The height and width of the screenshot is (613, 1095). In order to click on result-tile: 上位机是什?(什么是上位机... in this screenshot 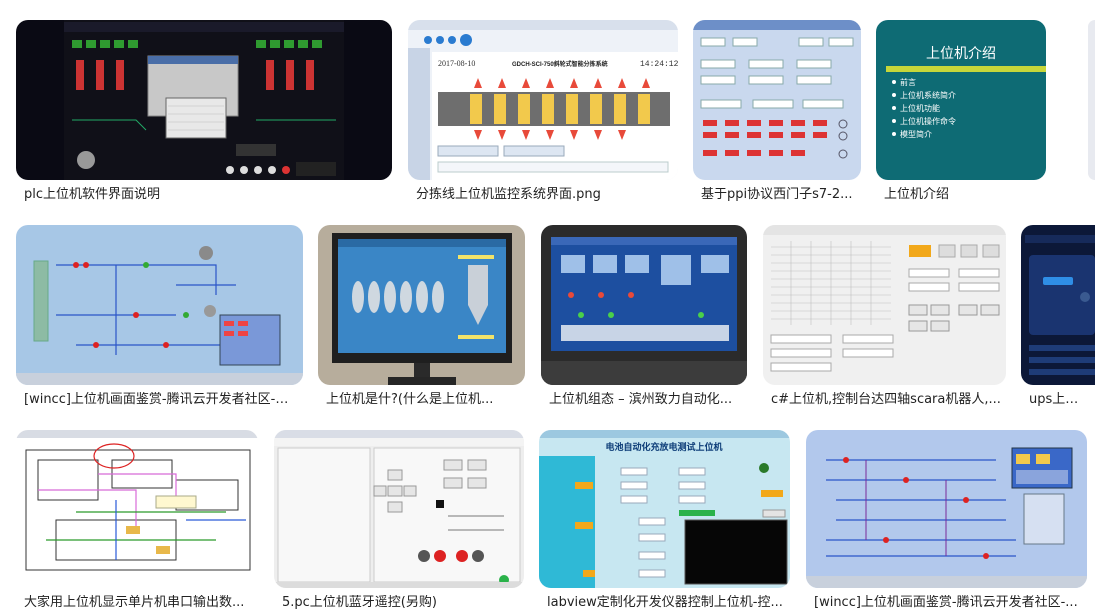, I will do `click(421, 320)`.